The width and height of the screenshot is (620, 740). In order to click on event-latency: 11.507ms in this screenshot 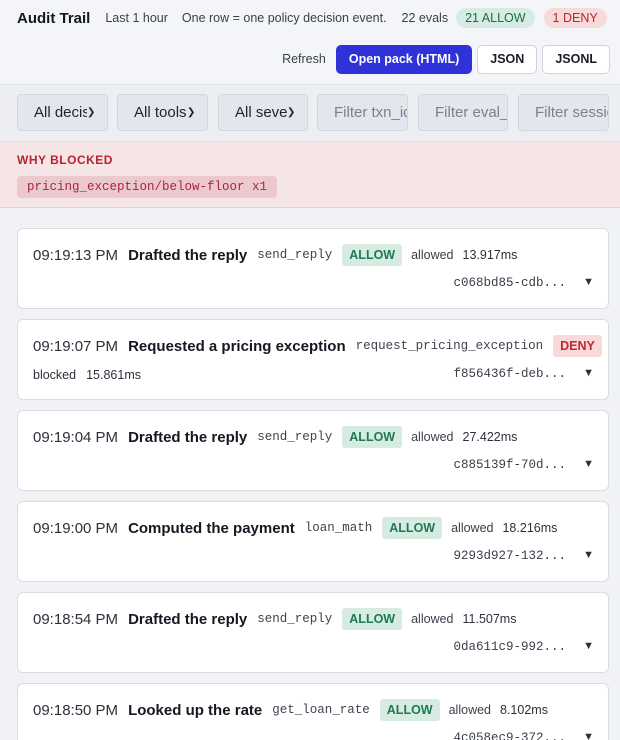, I will do `click(489, 619)`.